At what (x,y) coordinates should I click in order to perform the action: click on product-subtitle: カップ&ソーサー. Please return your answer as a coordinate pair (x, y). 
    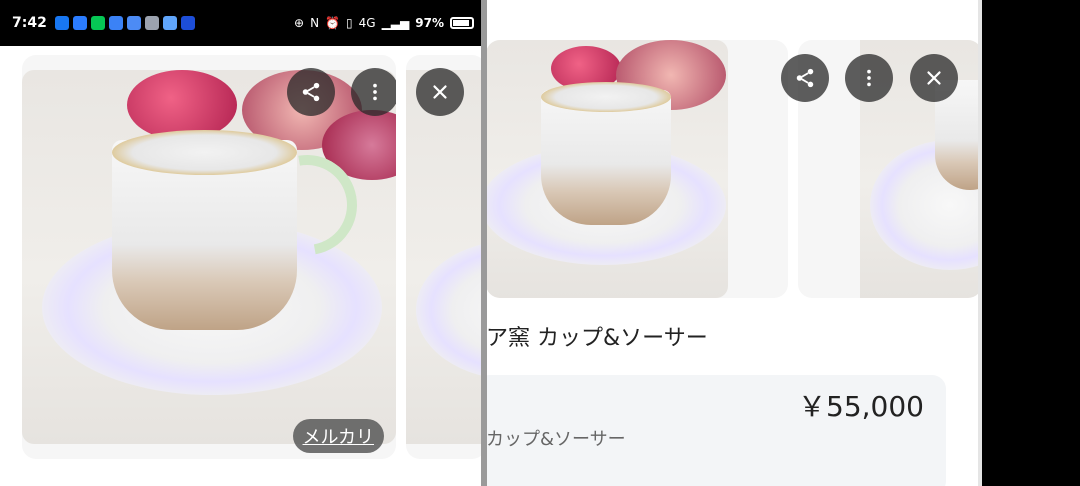
    Looking at the image, I should click on (556, 439).